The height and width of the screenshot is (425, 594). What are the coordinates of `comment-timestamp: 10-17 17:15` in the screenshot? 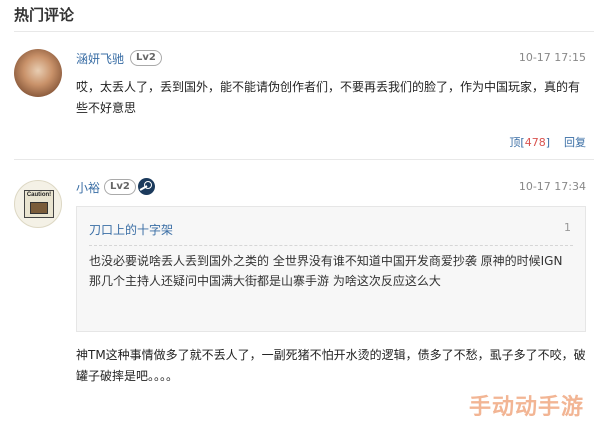 It's located at (552, 57).